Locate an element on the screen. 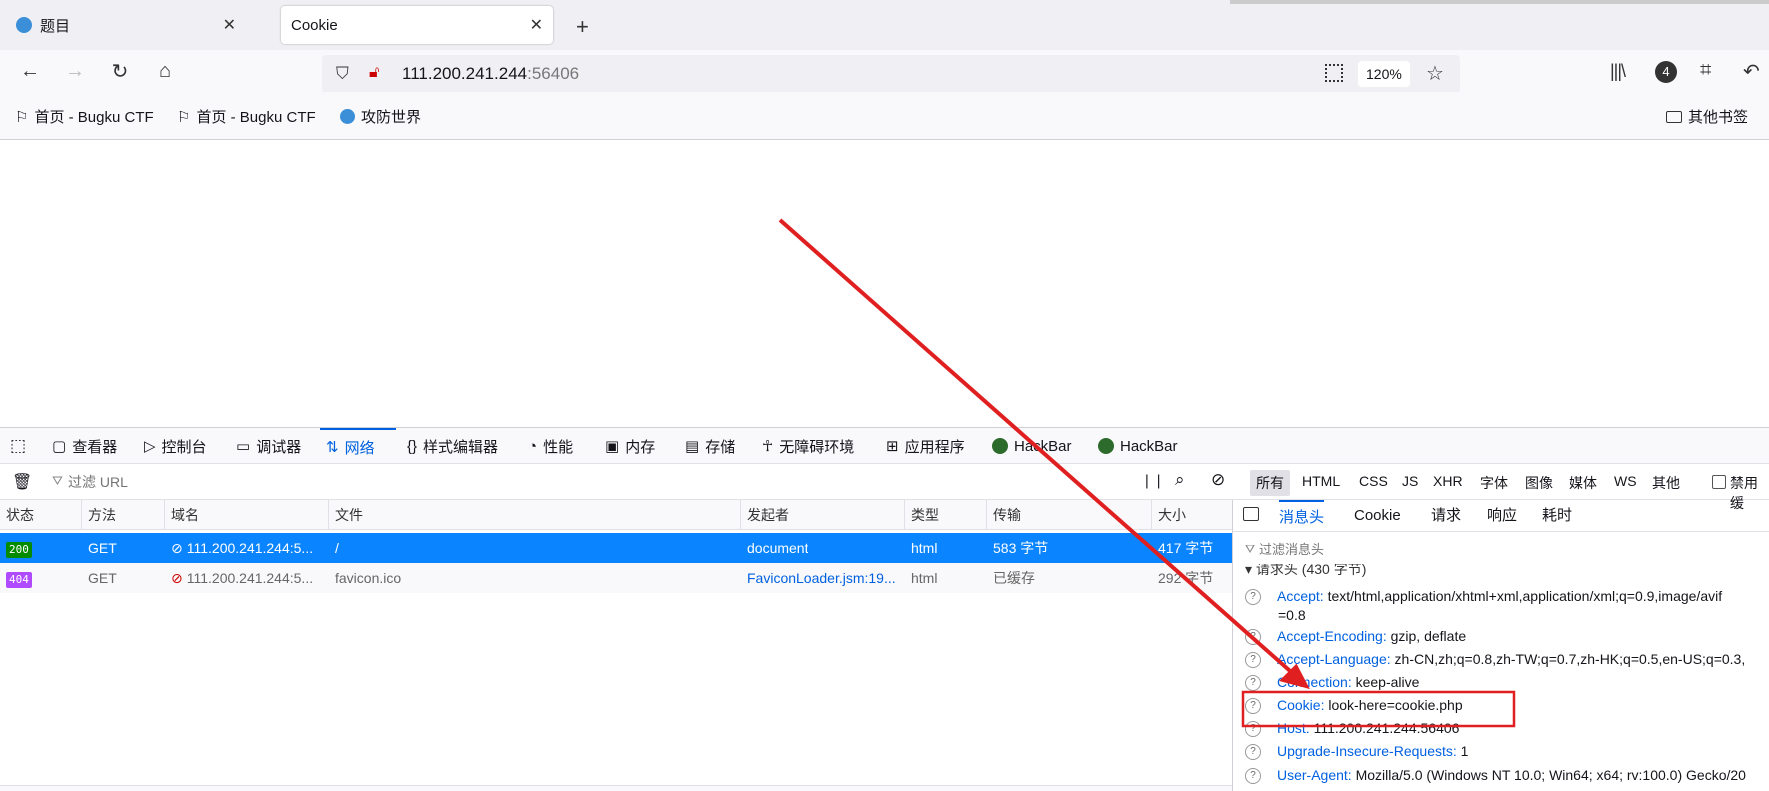 The width and height of the screenshot is (1769, 791). header-host: ? Host: 111.200.241.244:56406 is located at coordinates (1352, 728).